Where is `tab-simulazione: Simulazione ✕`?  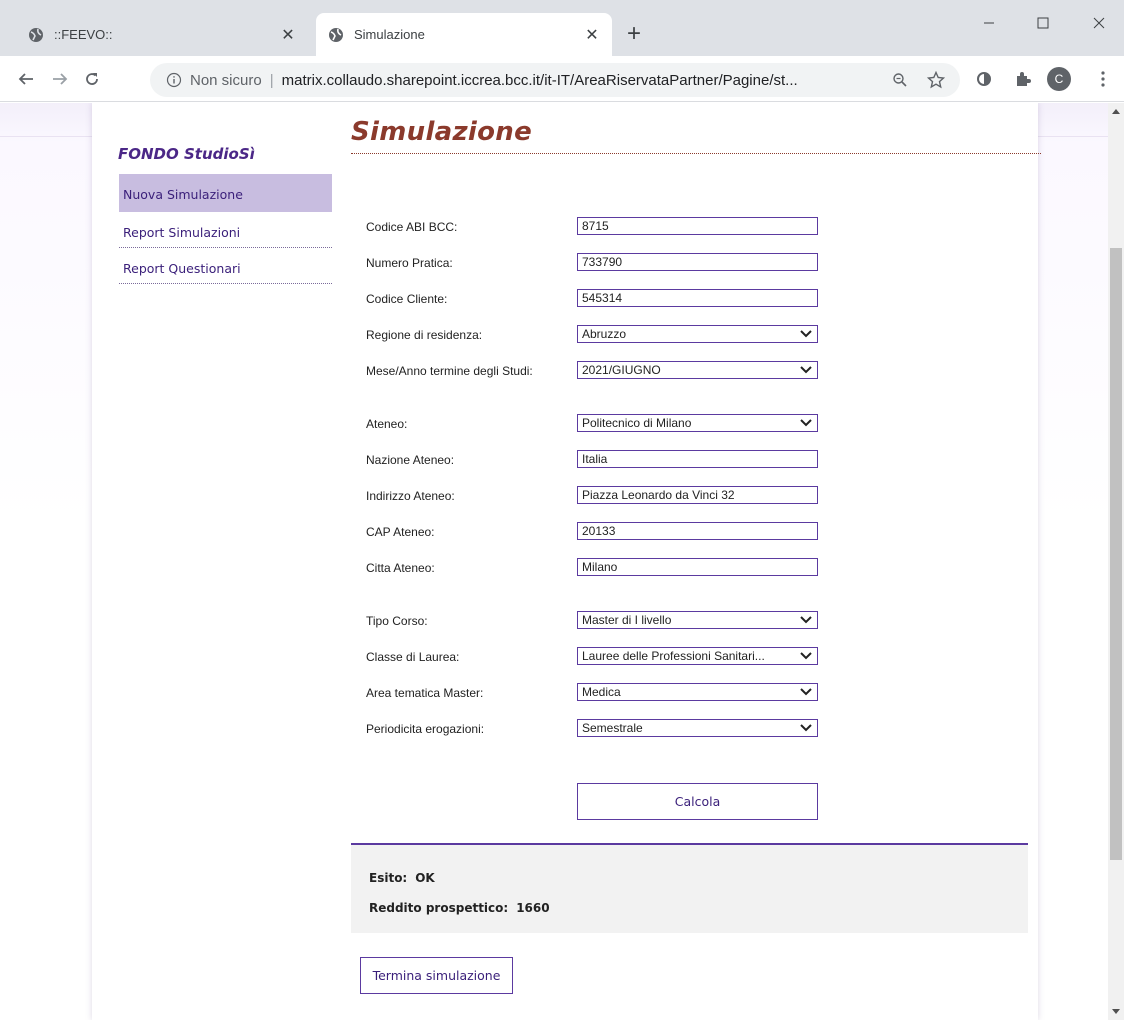
tab-simulazione: Simulazione ✕ is located at coordinates (464, 34).